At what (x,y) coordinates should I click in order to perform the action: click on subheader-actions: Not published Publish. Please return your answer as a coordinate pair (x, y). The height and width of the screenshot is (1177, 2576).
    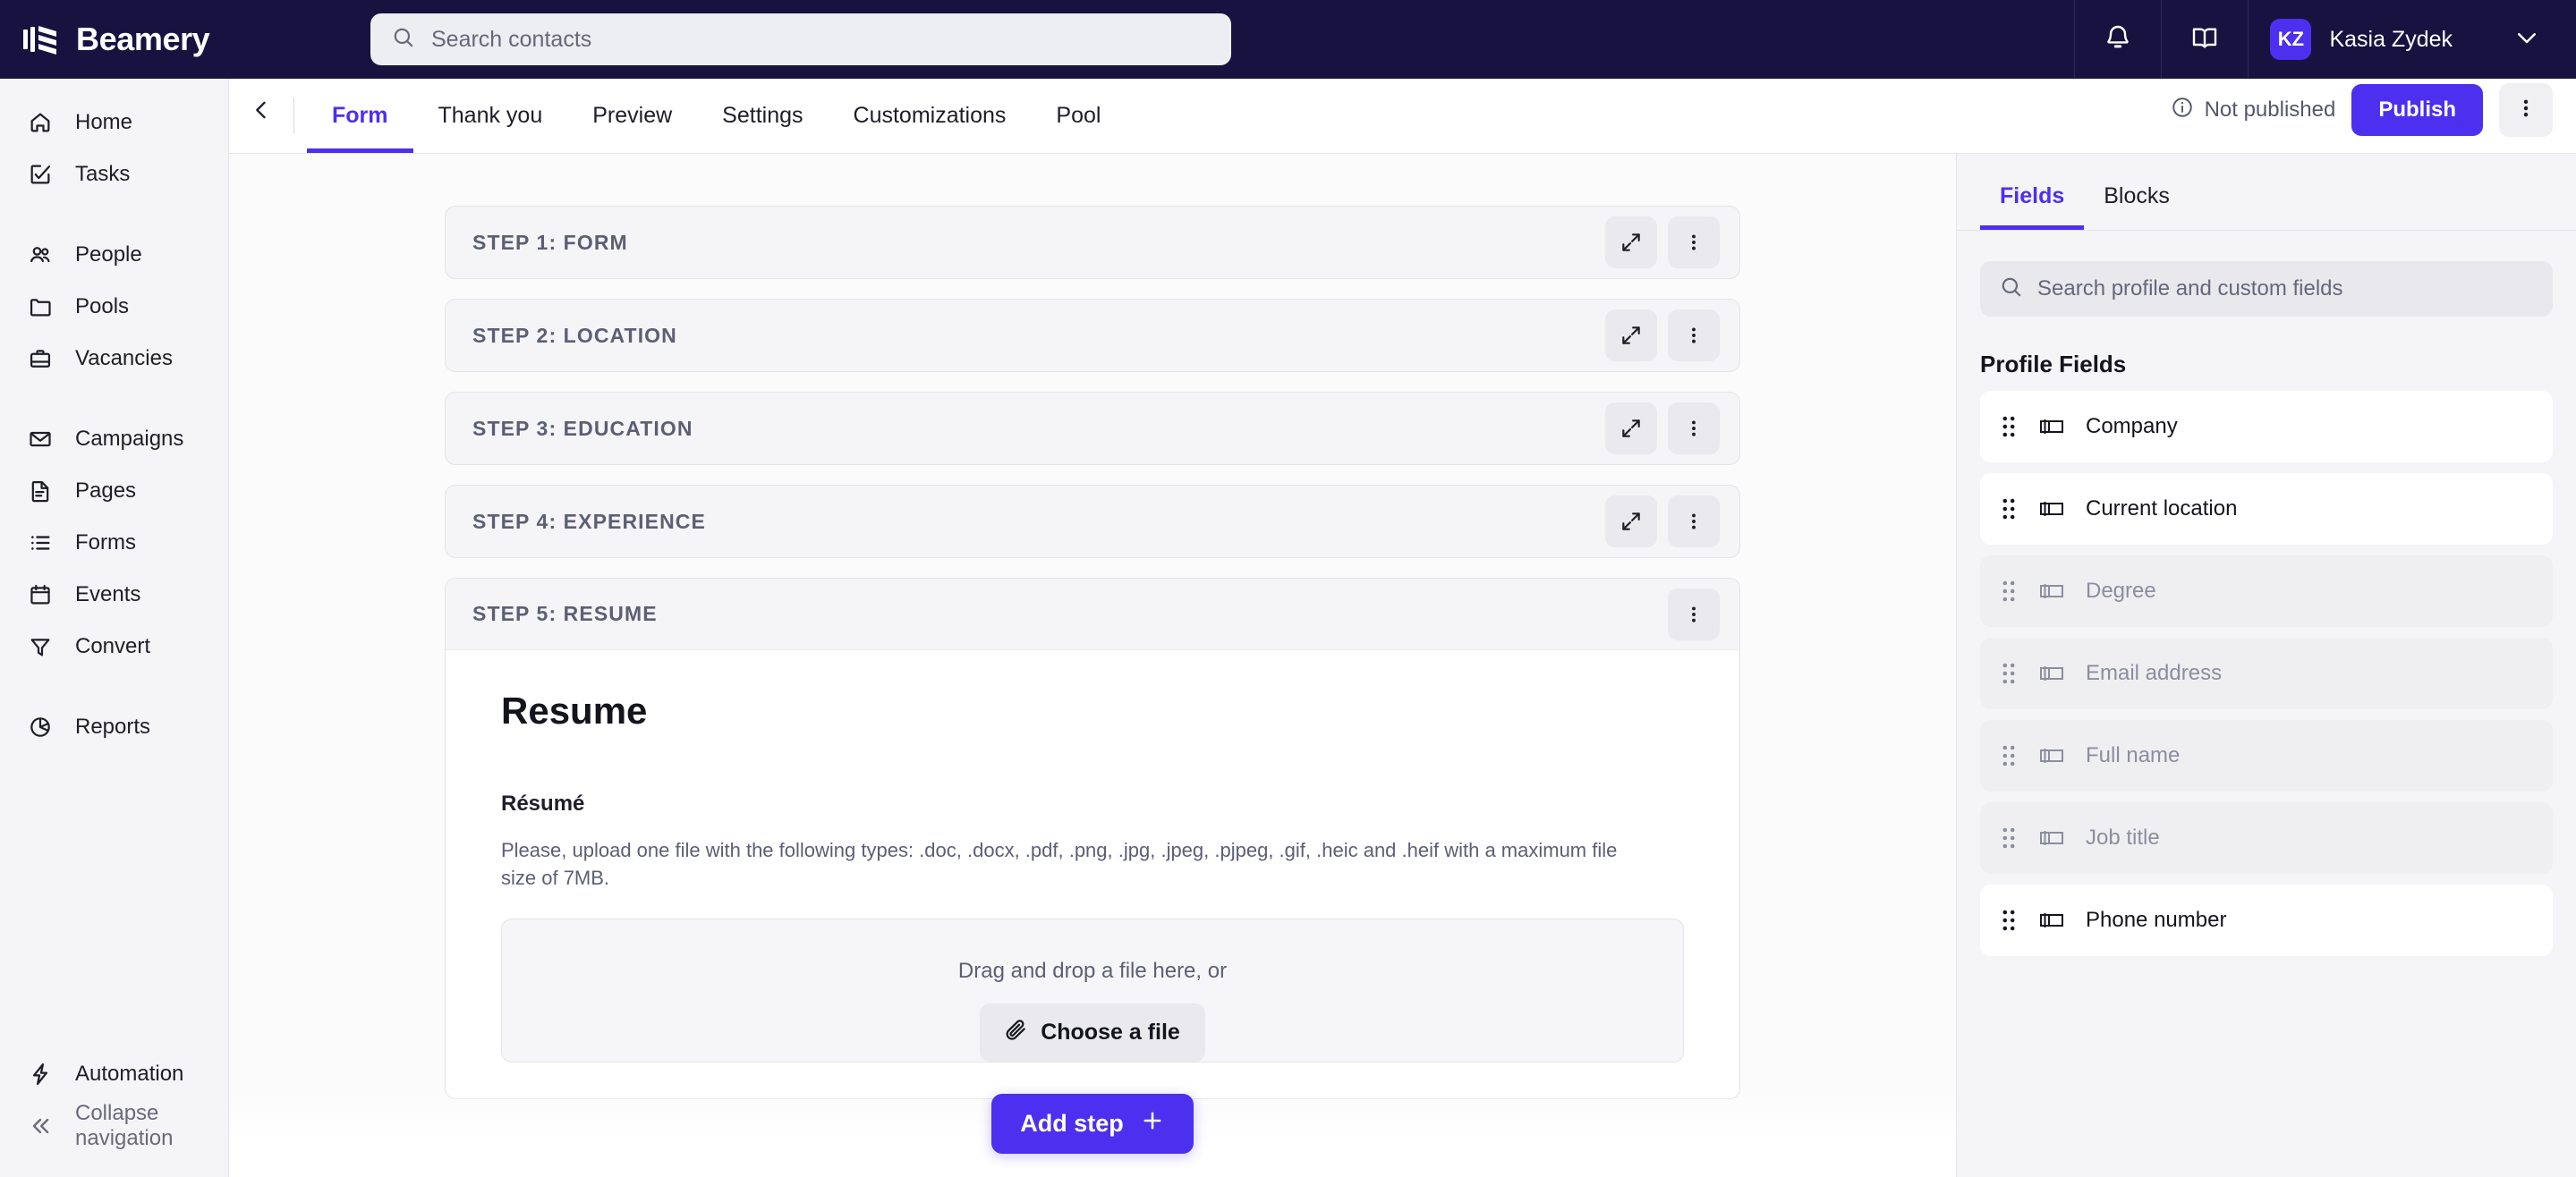
    Looking at the image, I should click on (2373, 118).